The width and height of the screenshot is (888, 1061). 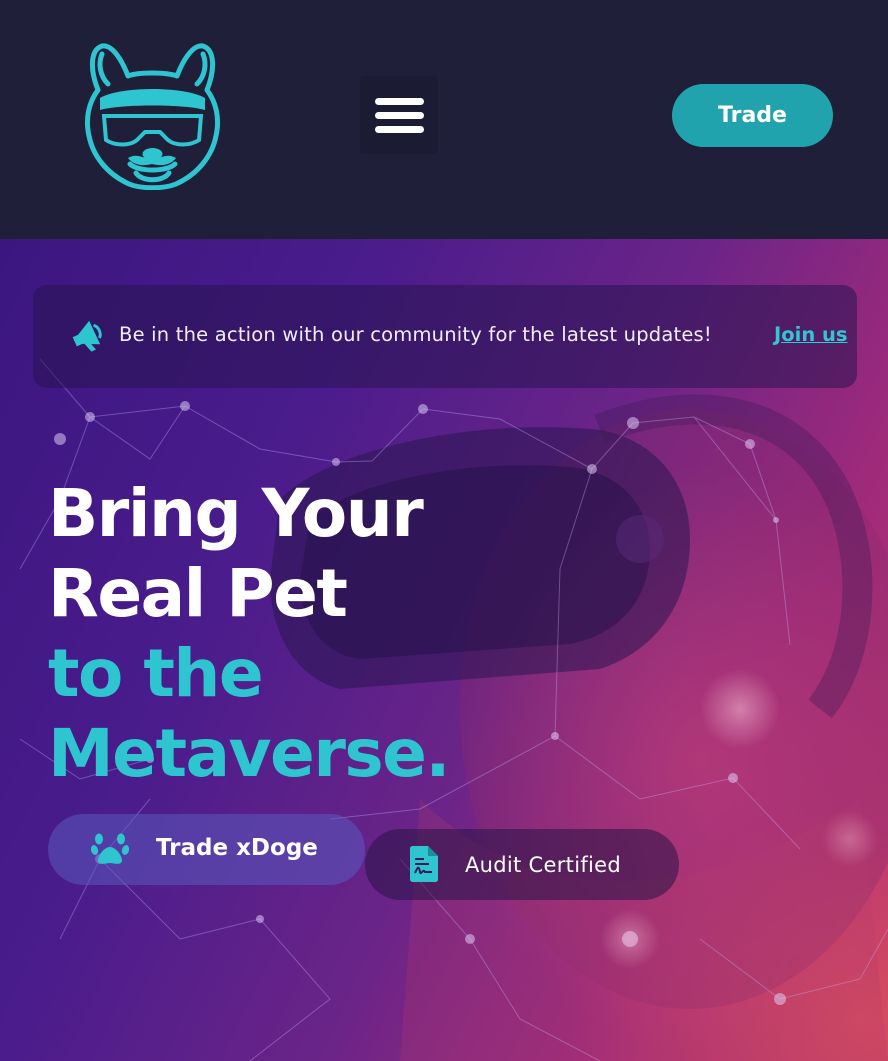 I want to click on headline-line-2: Real Pet, so click(x=198, y=593).